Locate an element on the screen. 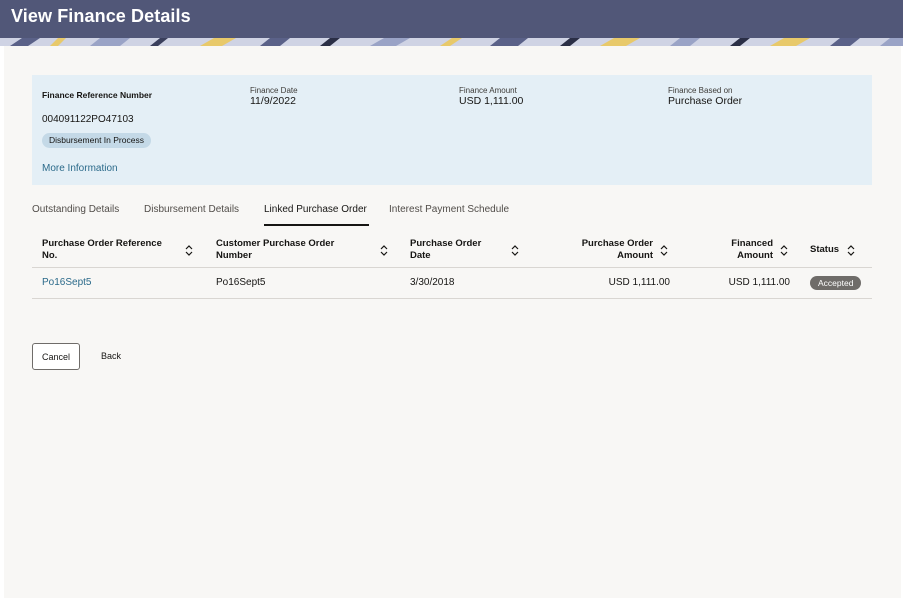  column-header-text: Status is located at coordinates (825, 249).